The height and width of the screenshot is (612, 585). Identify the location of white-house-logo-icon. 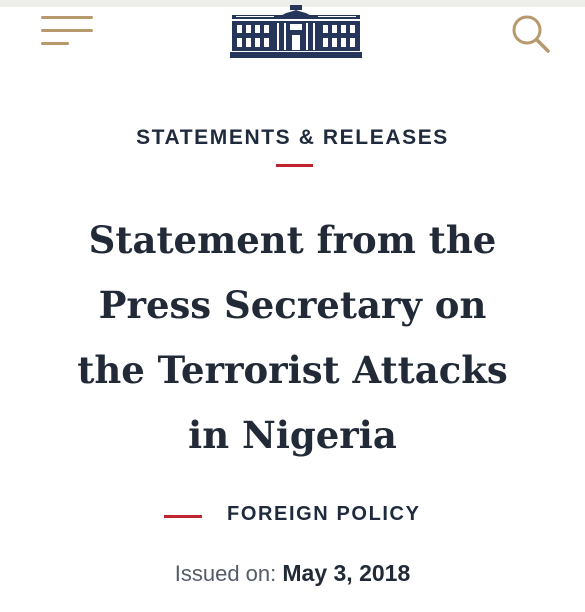
(296, 33).